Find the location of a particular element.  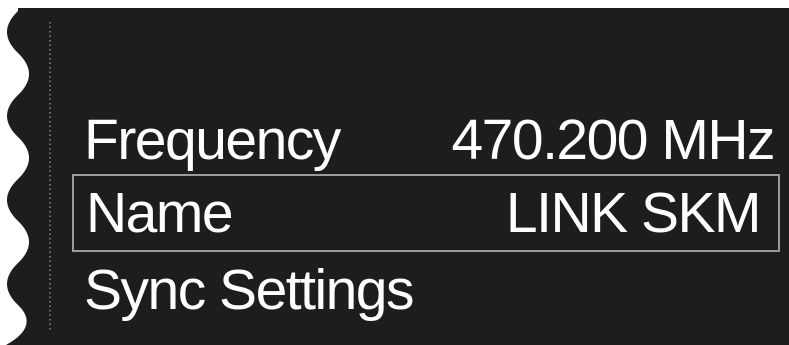

menu-item-label: Name is located at coordinates (160, 212).